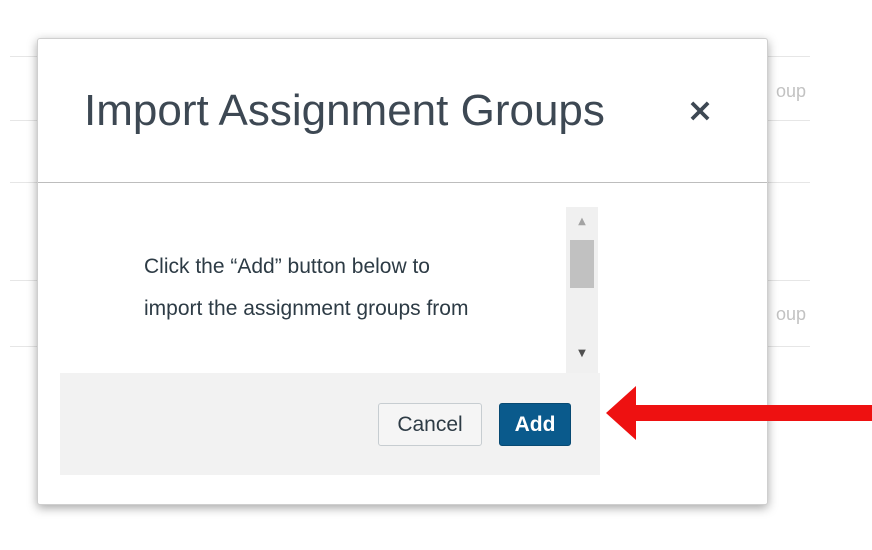  I want to click on dialog-footer: Cancel Add, so click(330, 424).